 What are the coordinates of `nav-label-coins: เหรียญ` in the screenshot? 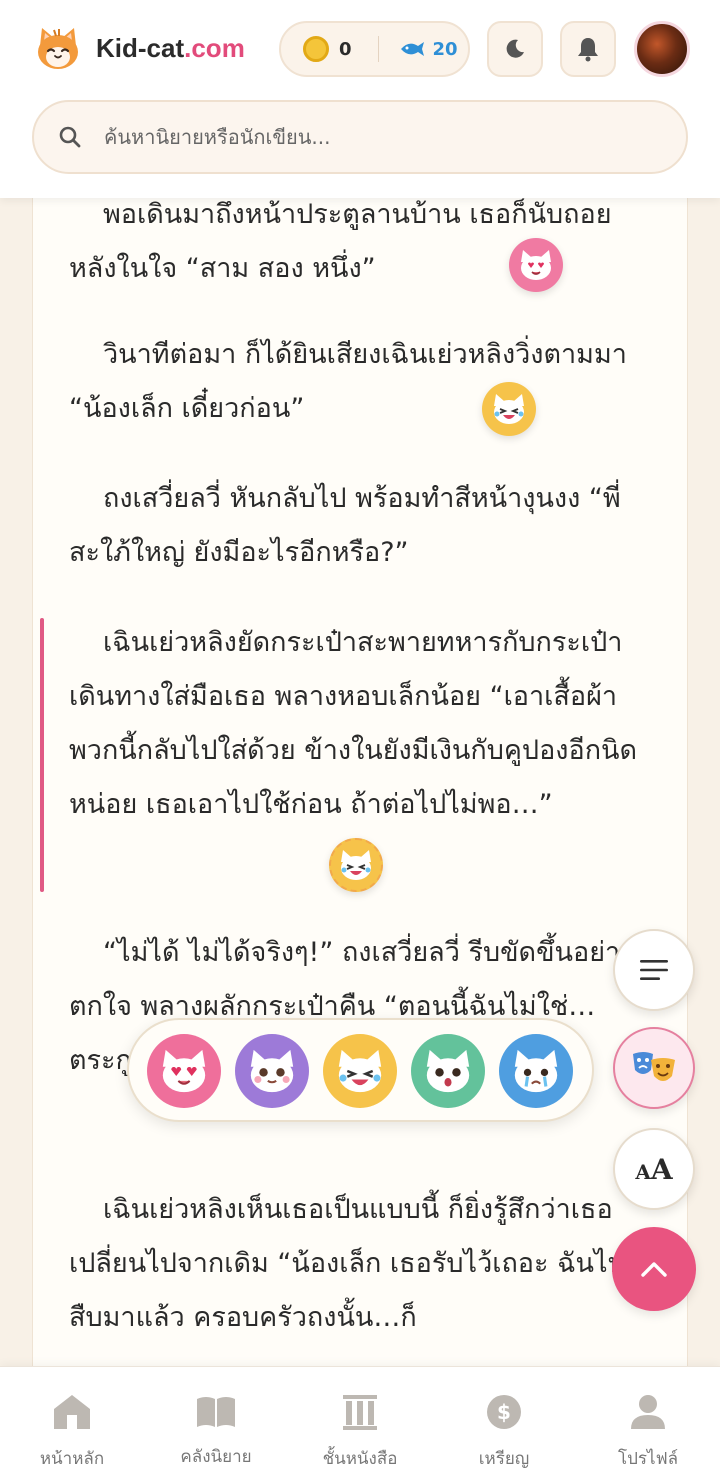 It's located at (504, 1459).